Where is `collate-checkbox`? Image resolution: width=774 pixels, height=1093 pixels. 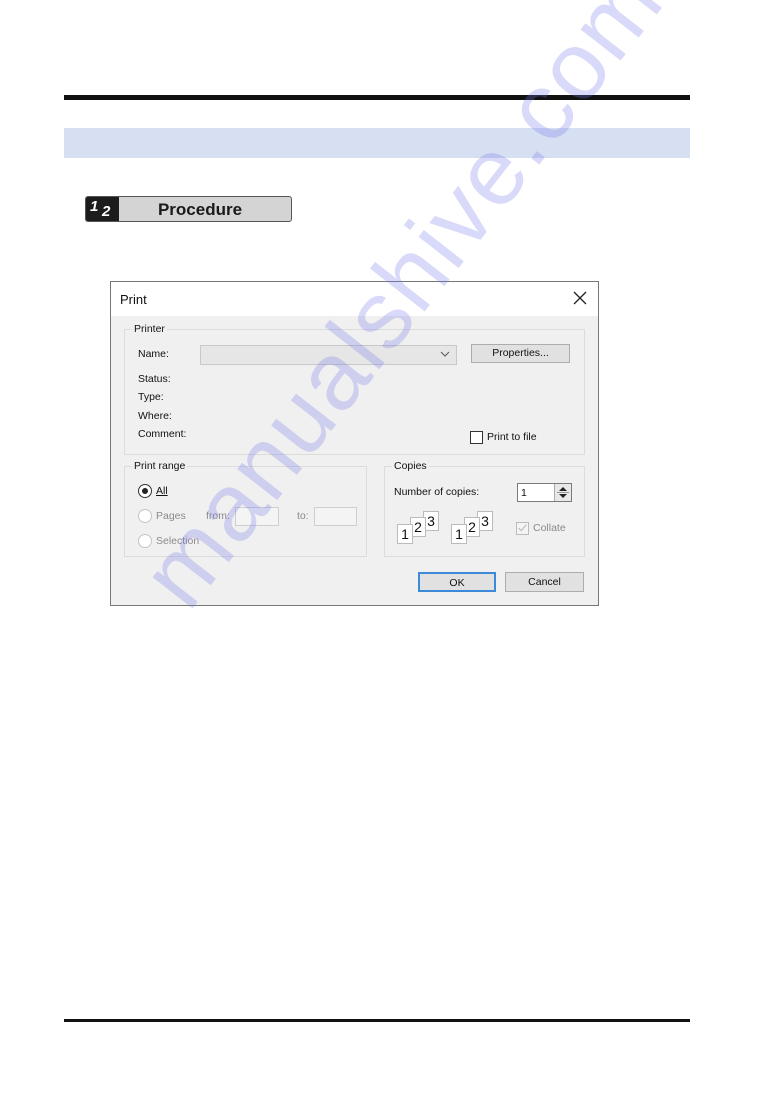 collate-checkbox is located at coordinates (522, 528).